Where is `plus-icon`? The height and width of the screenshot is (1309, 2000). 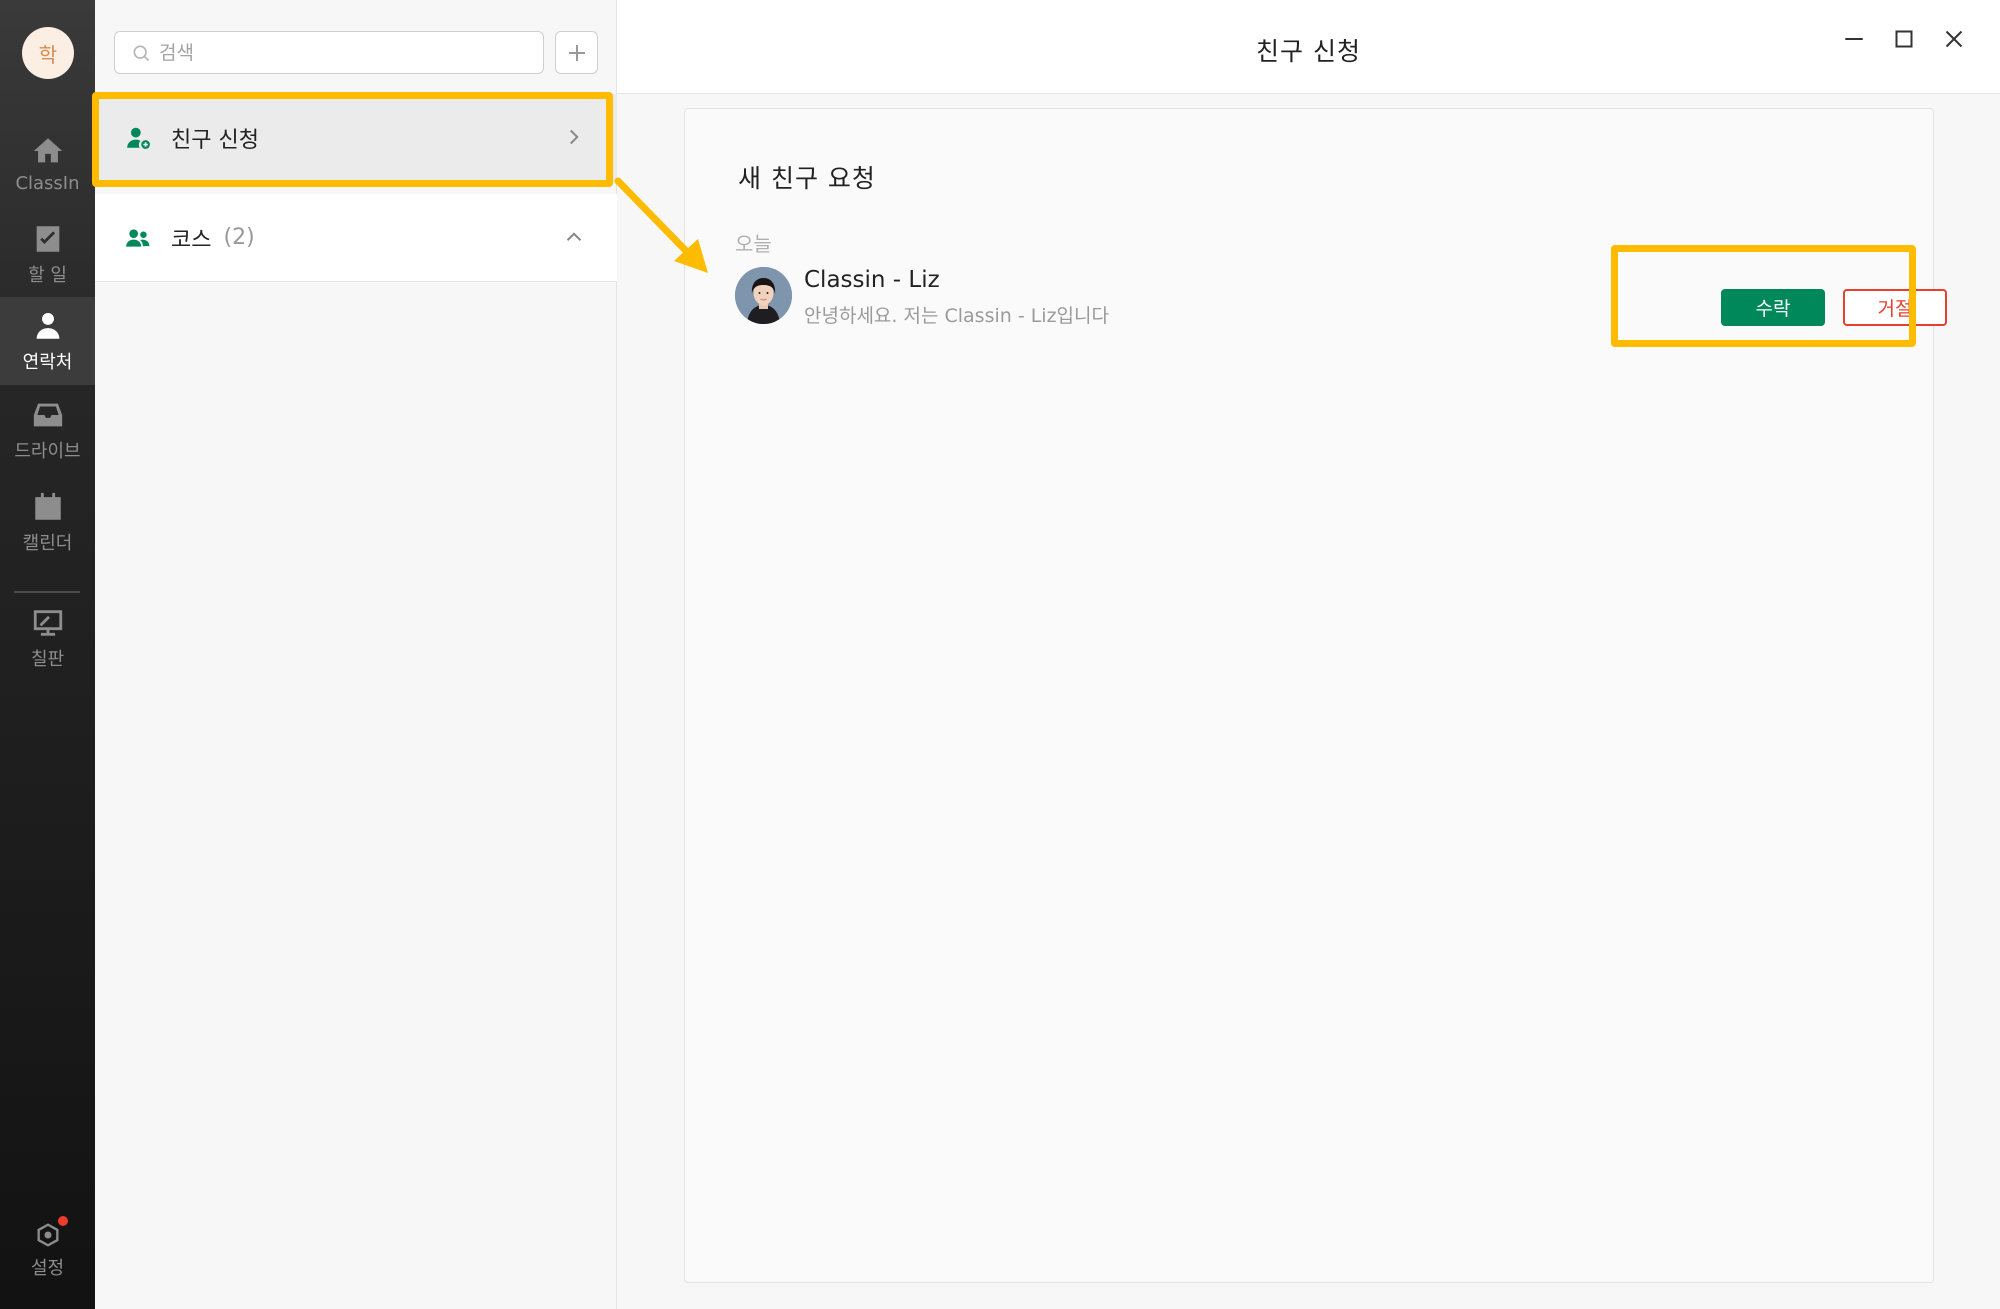
plus-icon is located at coordinates (576, 52).